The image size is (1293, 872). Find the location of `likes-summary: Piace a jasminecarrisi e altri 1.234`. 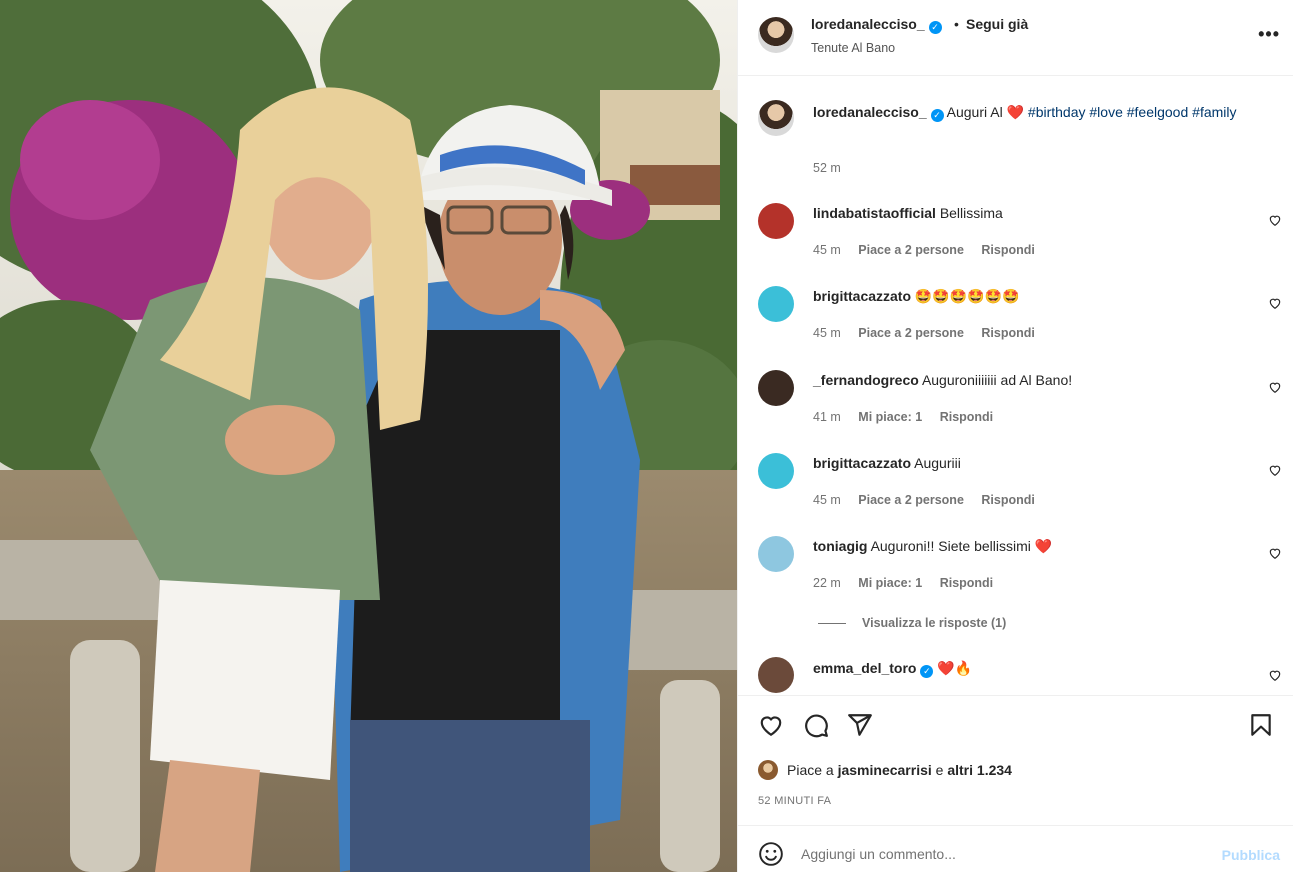

likes-summary: Piace a jasminecarrisi e altri 1.234 is located at coordinates (885, 770).